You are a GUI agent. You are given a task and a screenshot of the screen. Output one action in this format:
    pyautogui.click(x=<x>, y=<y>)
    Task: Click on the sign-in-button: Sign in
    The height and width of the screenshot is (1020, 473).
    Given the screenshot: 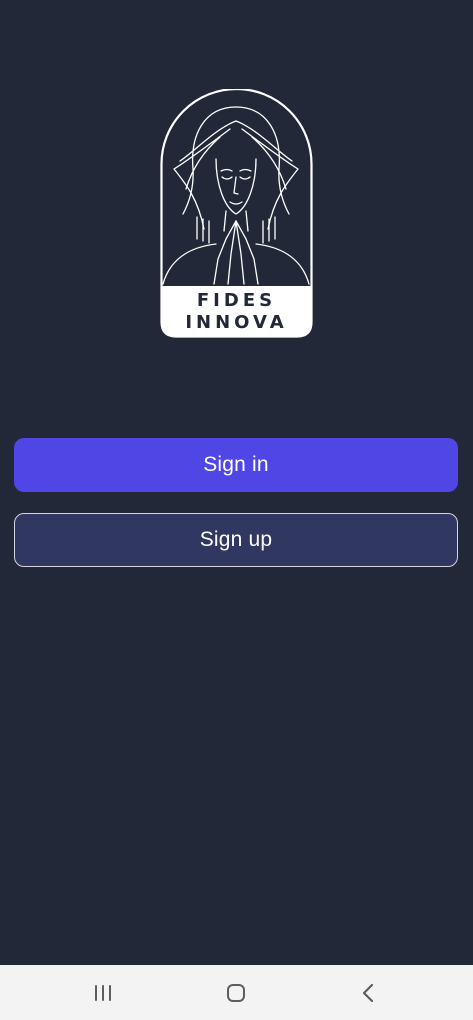 What is the action you would take?
    pyautogui.click(x=236, y=465)
    